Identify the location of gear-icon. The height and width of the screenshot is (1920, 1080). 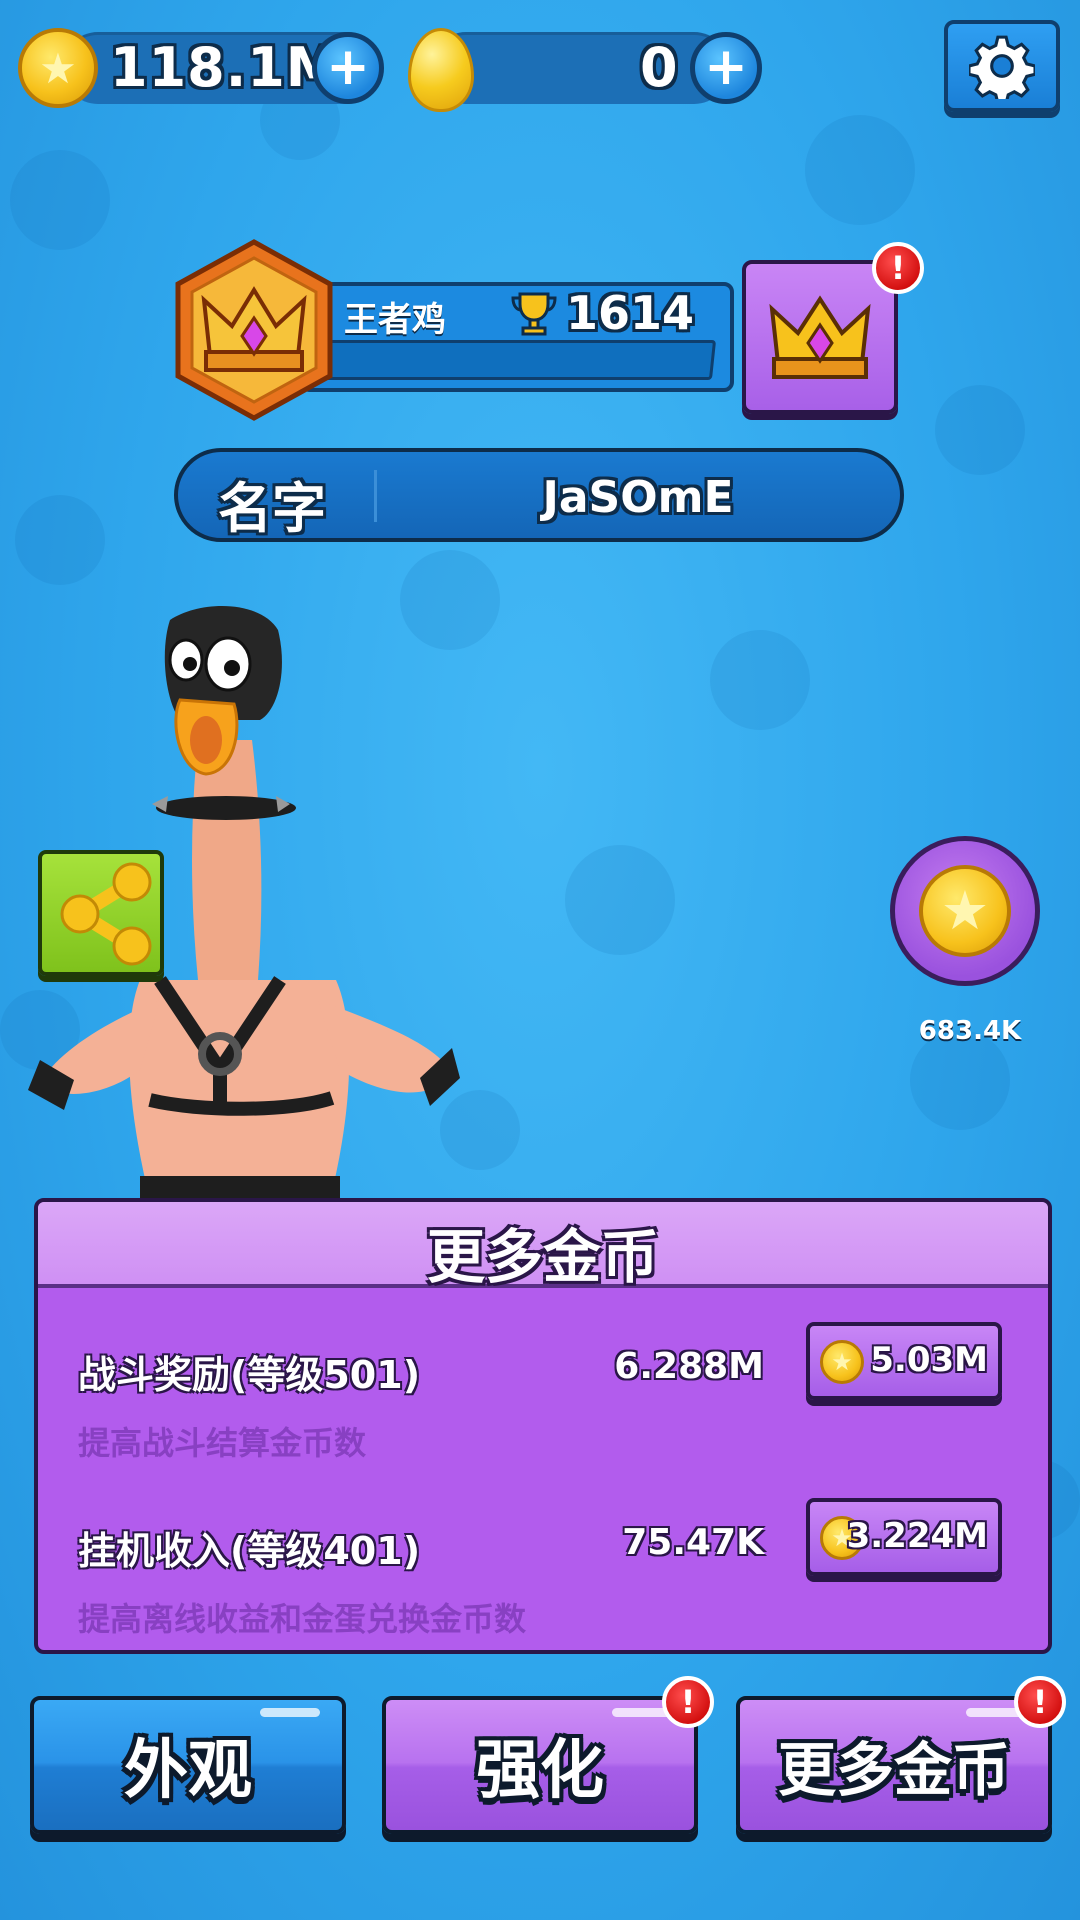
(1002, 67).